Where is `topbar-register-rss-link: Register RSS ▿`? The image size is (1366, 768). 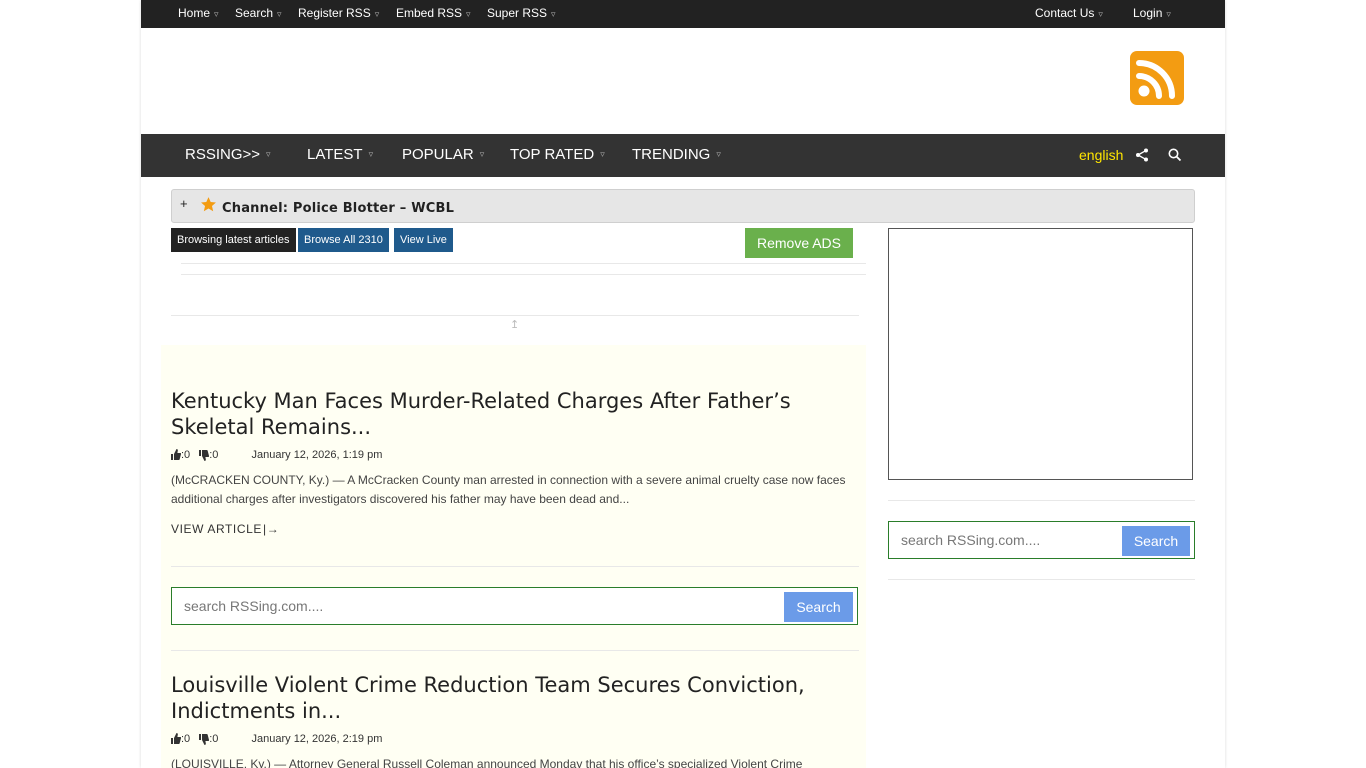
topbar-register-rss-link: Register RSS ▿ is located at coordinates (338, 13).